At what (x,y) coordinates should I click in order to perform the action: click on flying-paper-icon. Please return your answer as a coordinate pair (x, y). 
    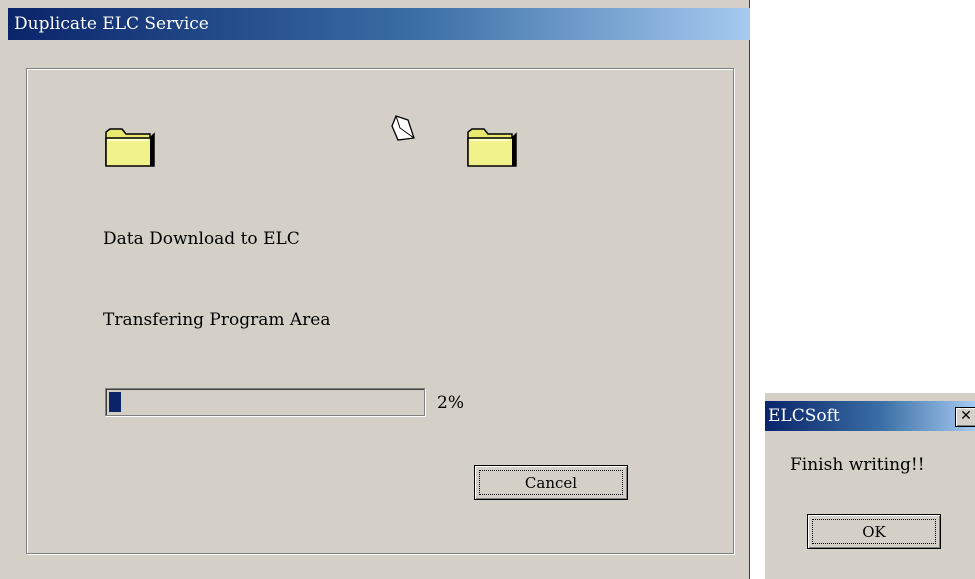
    Looking at the image, I should click on (403, 128).